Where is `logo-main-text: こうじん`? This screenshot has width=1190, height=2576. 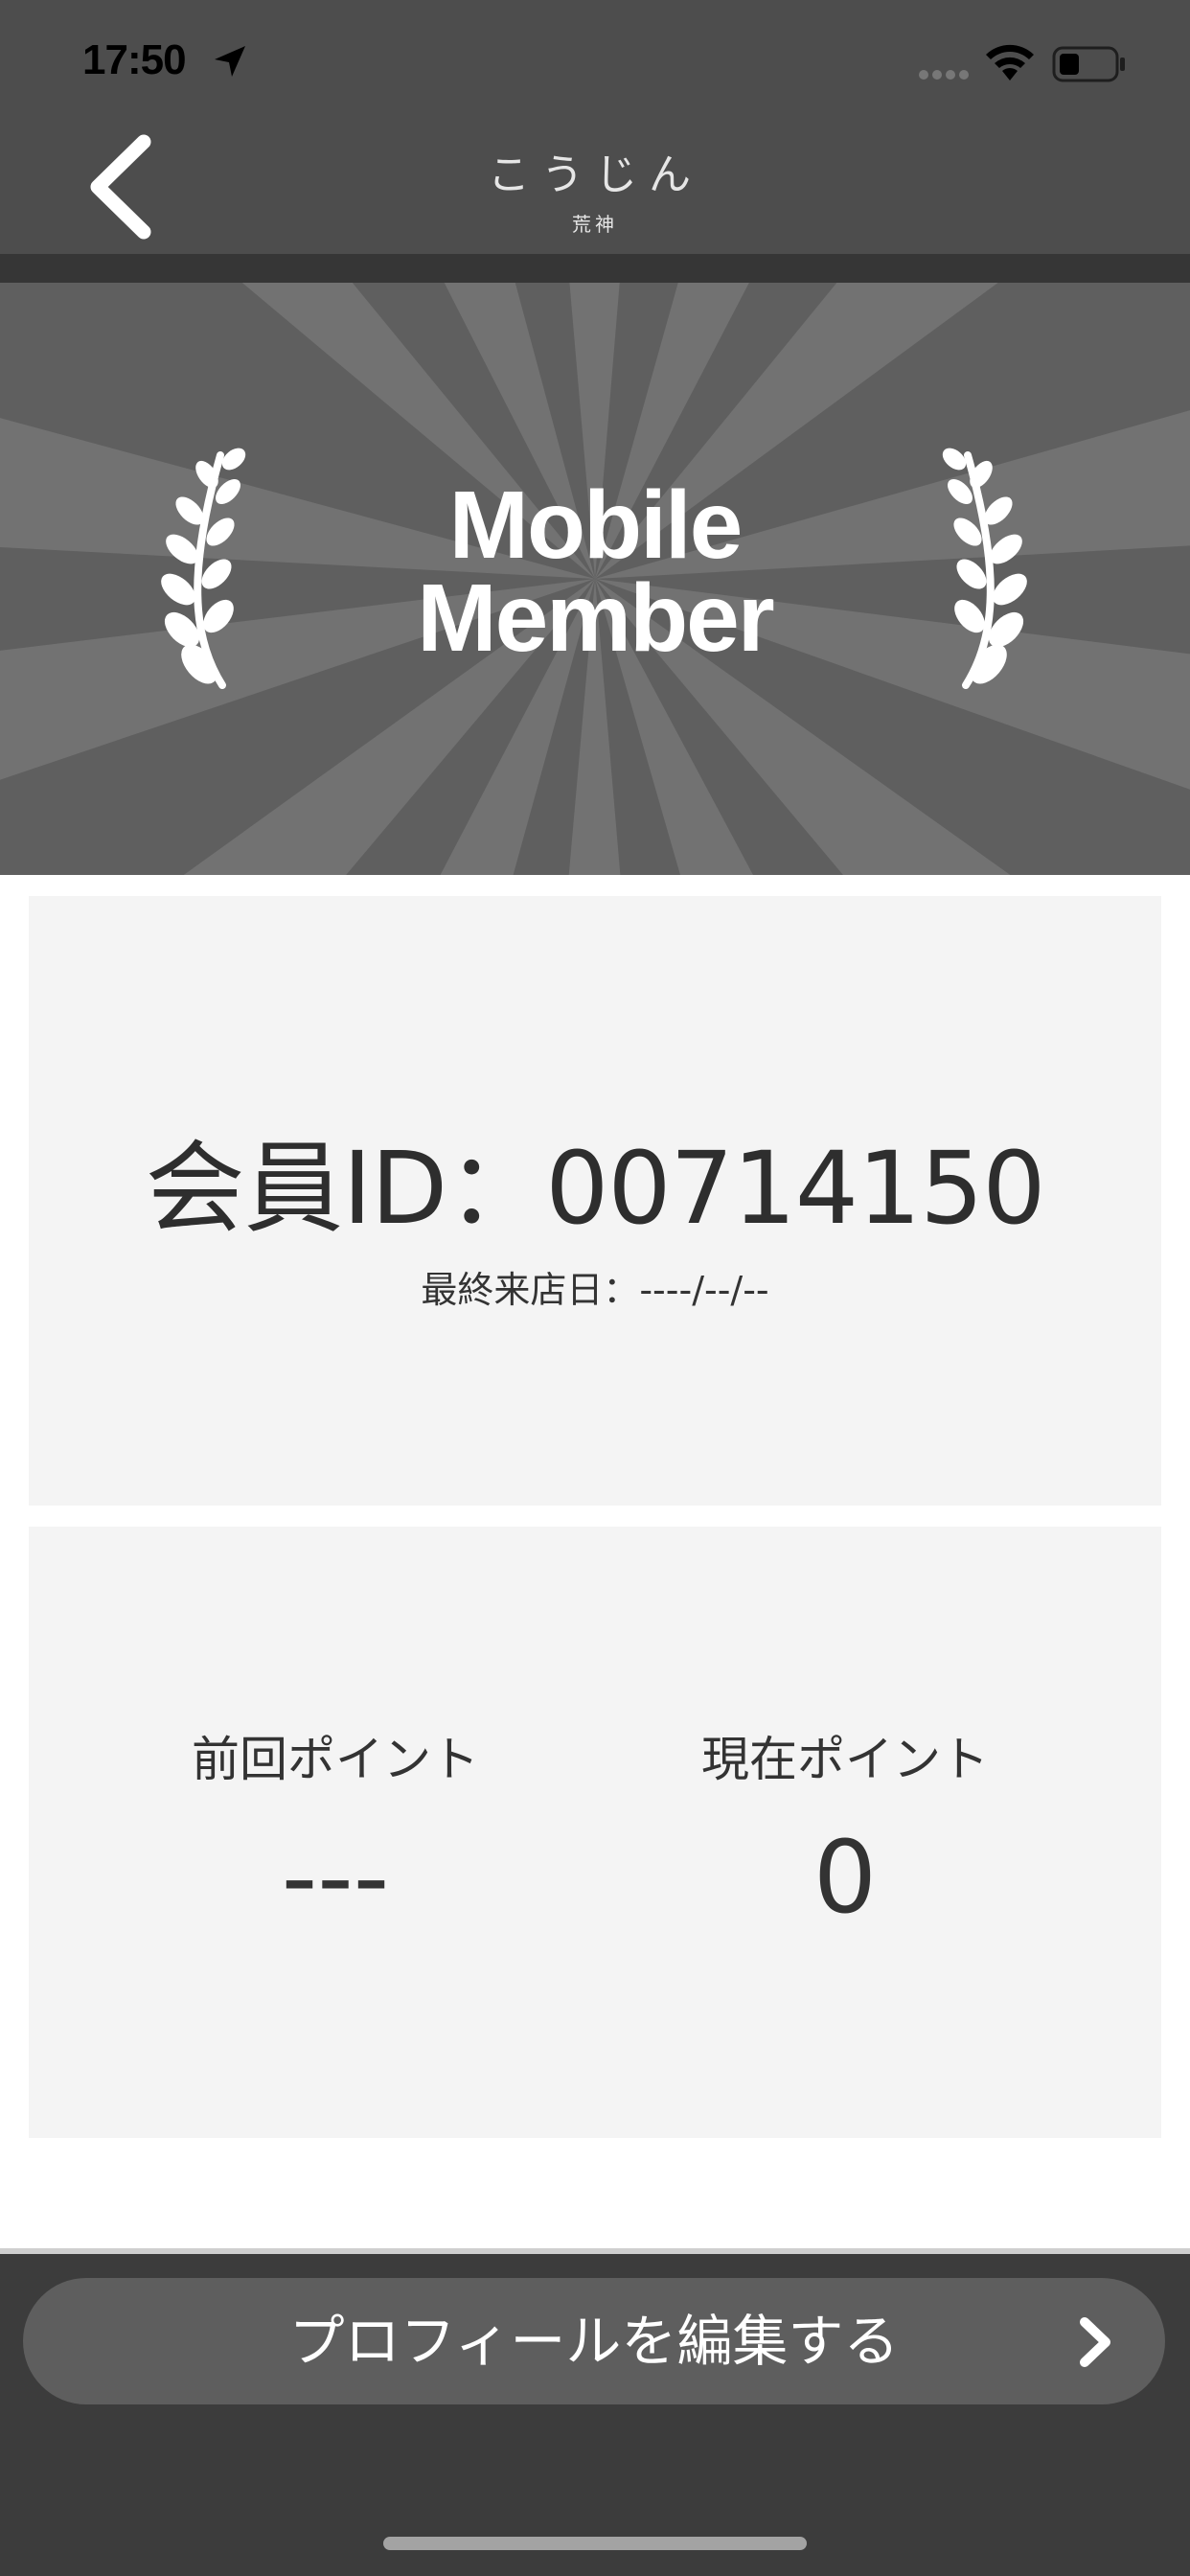 logo-main-text: こうじん is located at coordinates (595, 174).